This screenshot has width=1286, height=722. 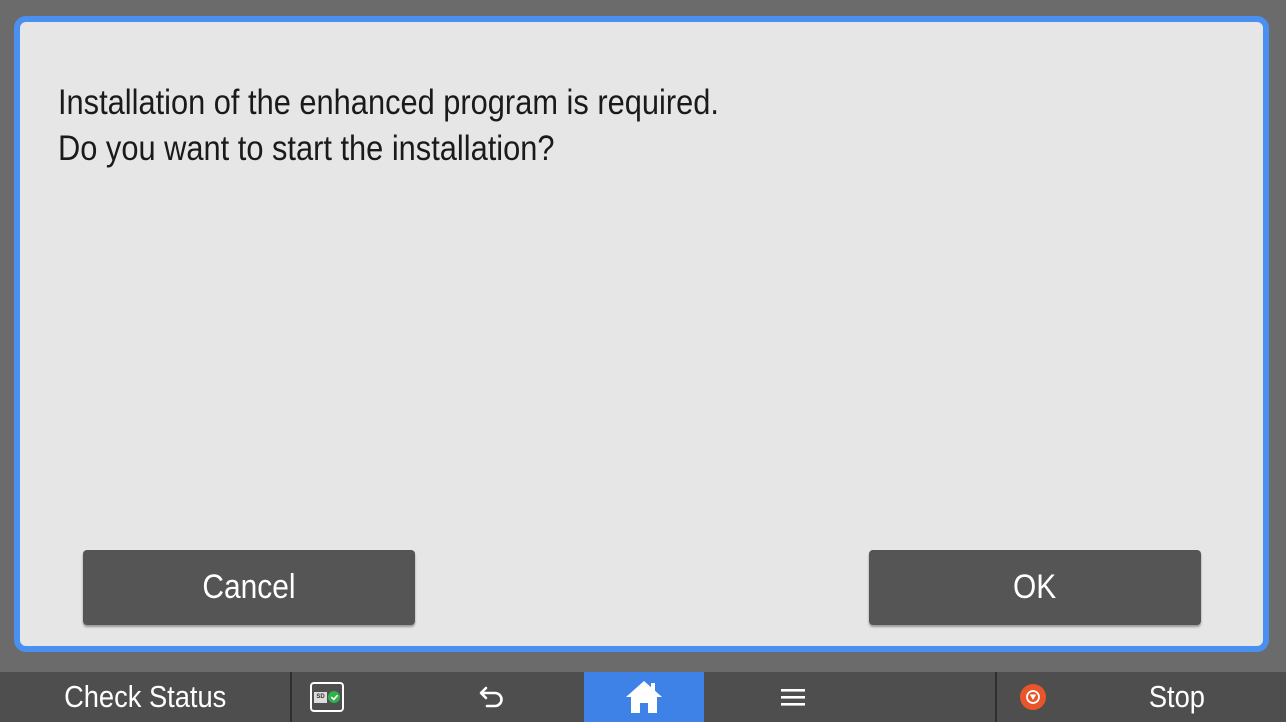 I want to click on stop-label: Stop, so click(x=1176, y=696).